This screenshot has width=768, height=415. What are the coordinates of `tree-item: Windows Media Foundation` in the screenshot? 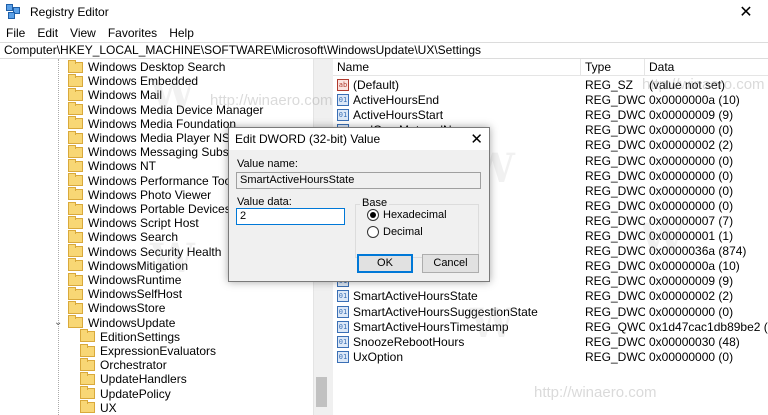 It's located at (152, 123).